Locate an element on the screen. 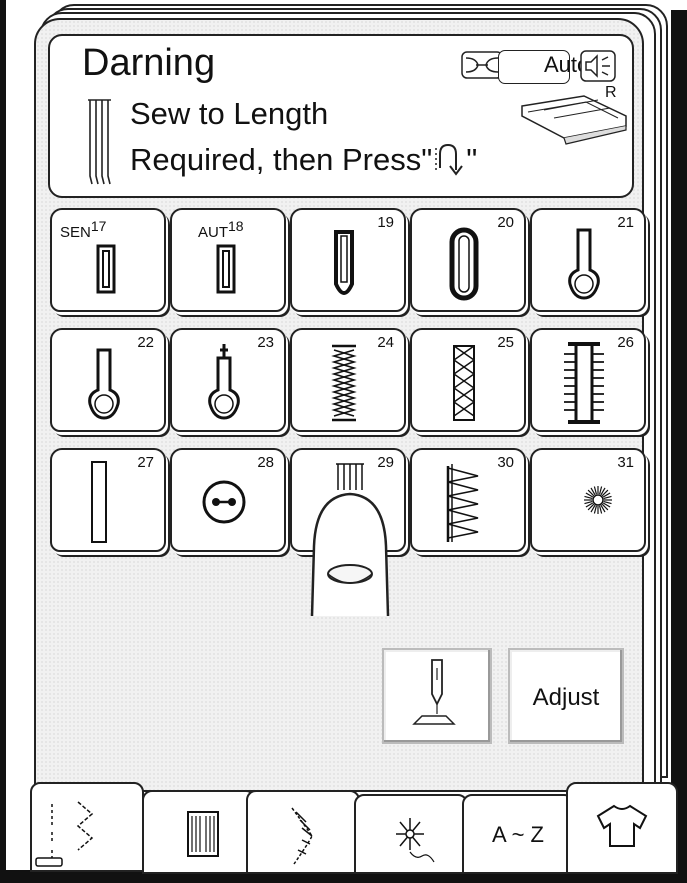  speaker-icon is located at coordinates (598, 66).